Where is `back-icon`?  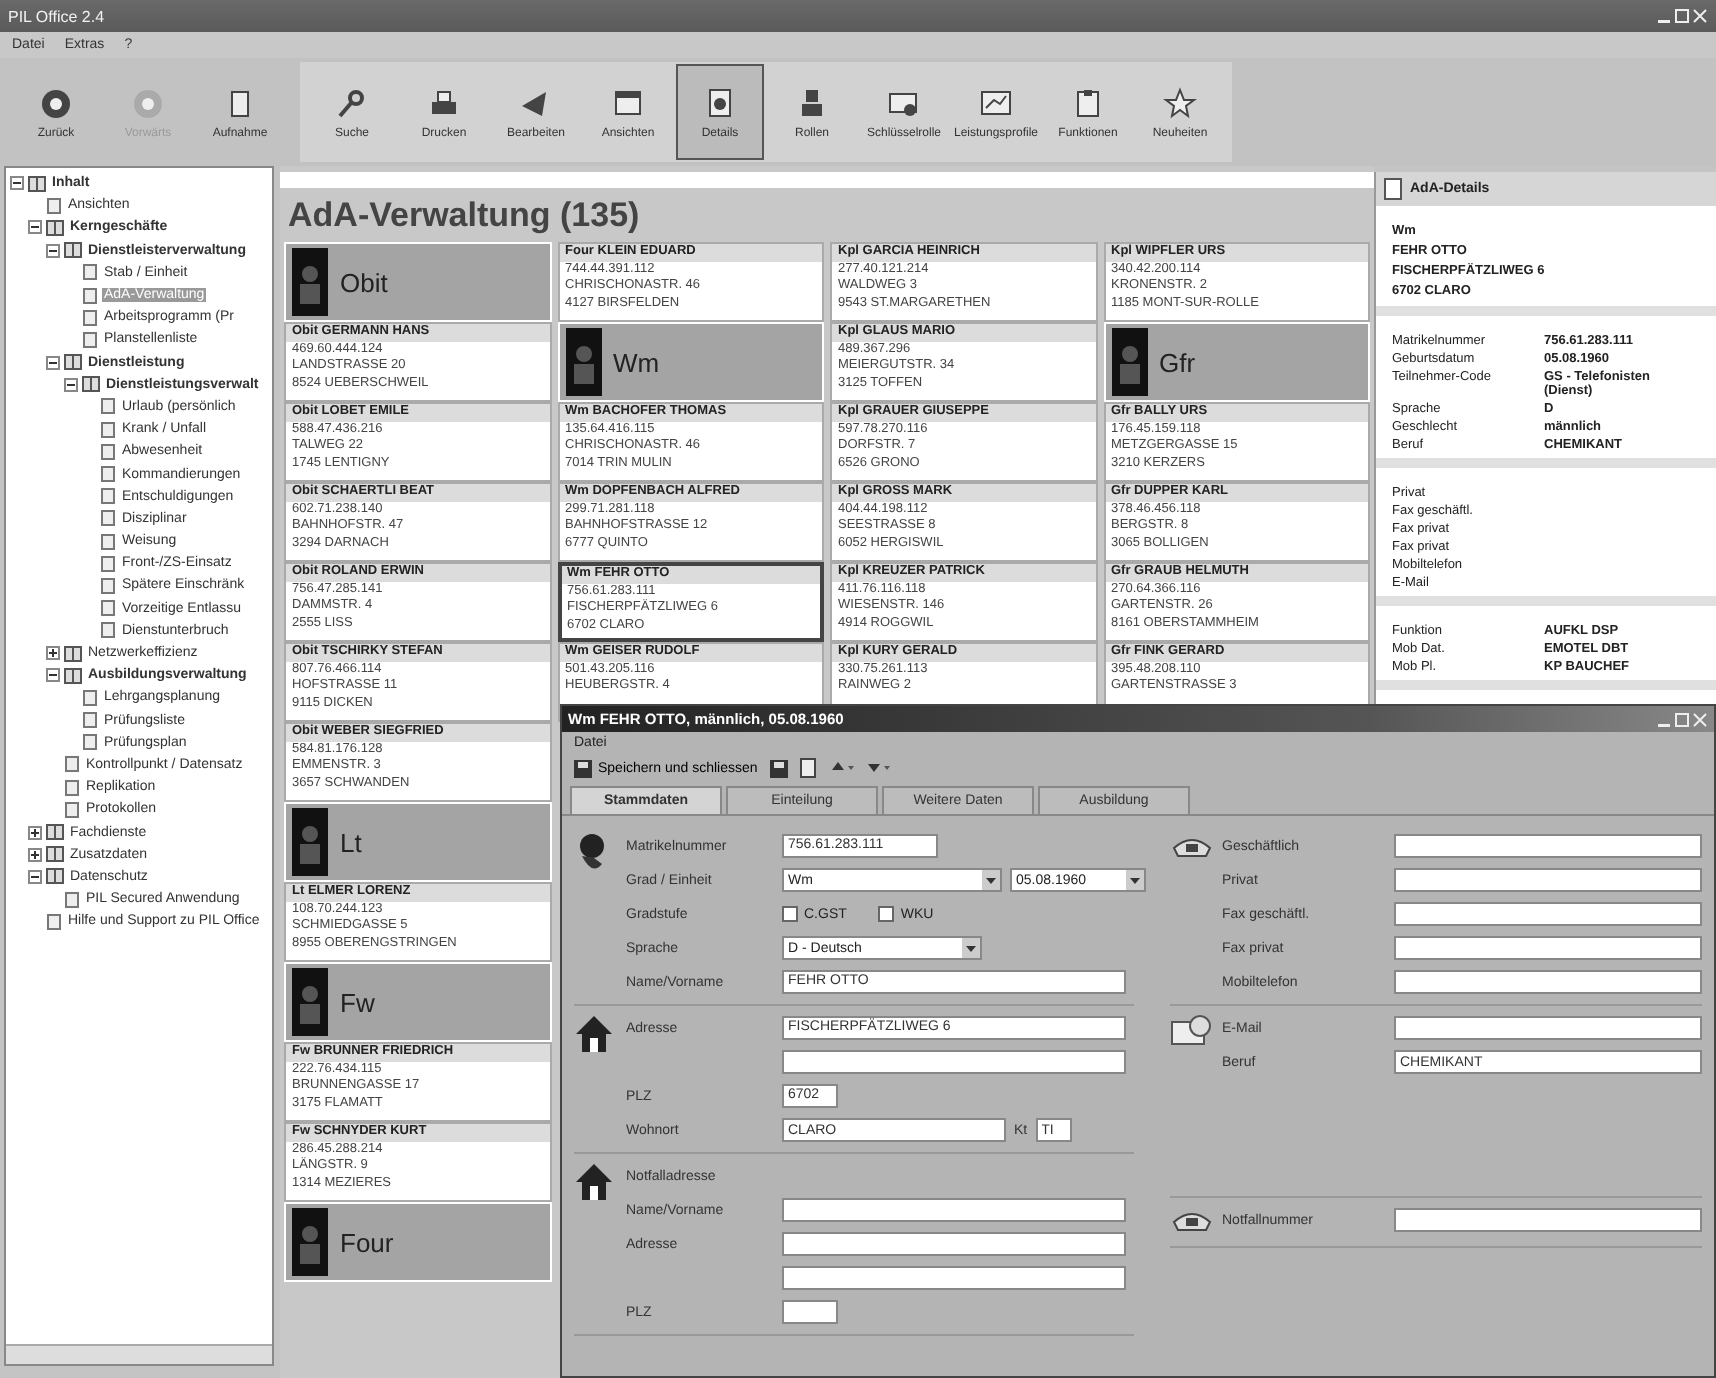 back-icon is located at coordinates (56, 103).